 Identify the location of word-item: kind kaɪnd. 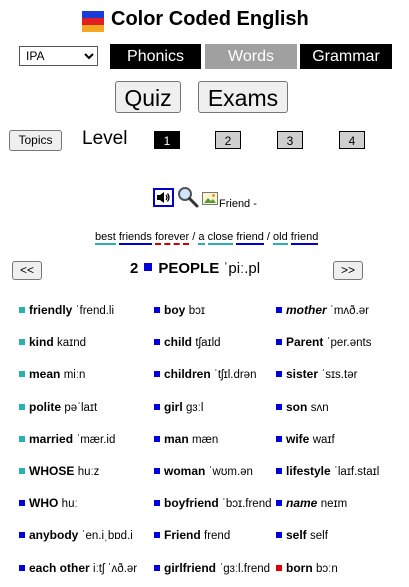
(52, 342).